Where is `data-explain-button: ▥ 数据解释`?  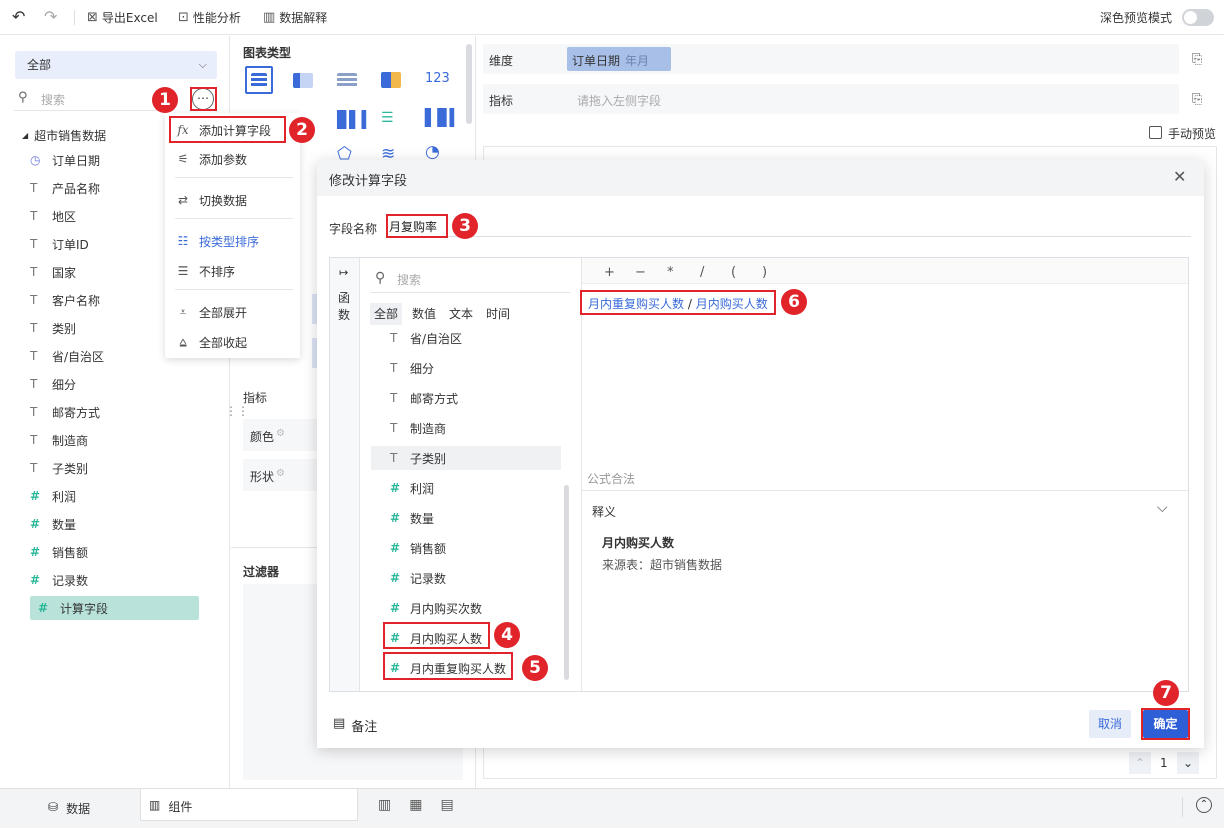 data-explain-button: ▥ 数据解释 is located at coordinates (295, 17).